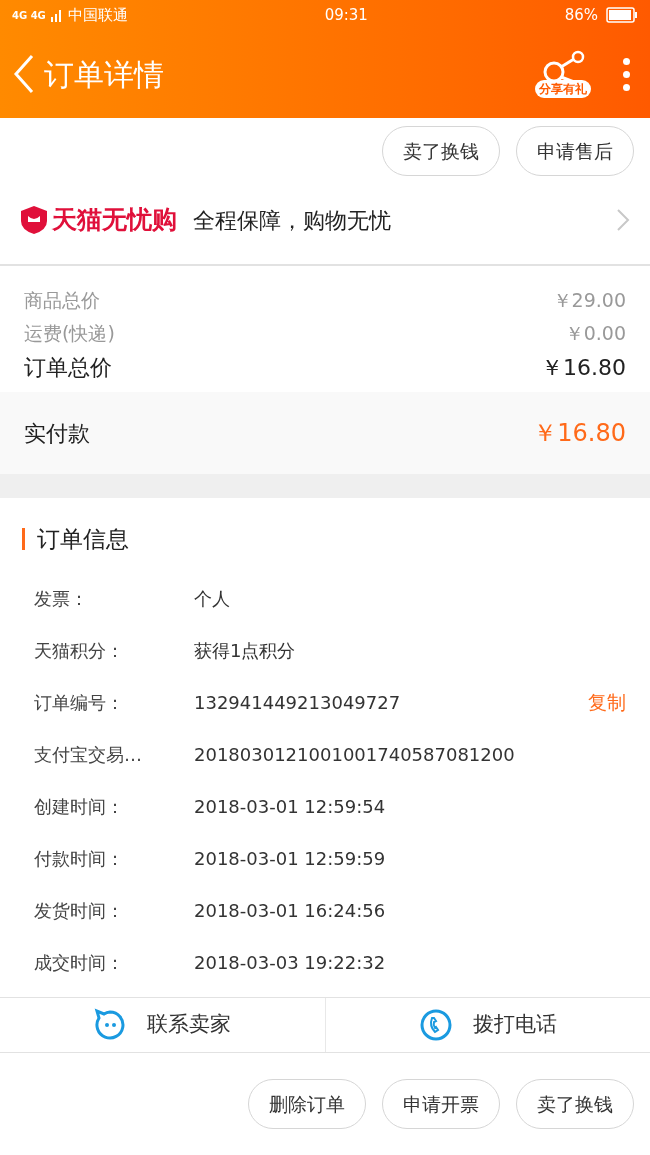 The image size is (650, 1155). Describe the element at coordinates (29, 15) in the screenshot. I see `network-indicator: 4G 4G` at that location.